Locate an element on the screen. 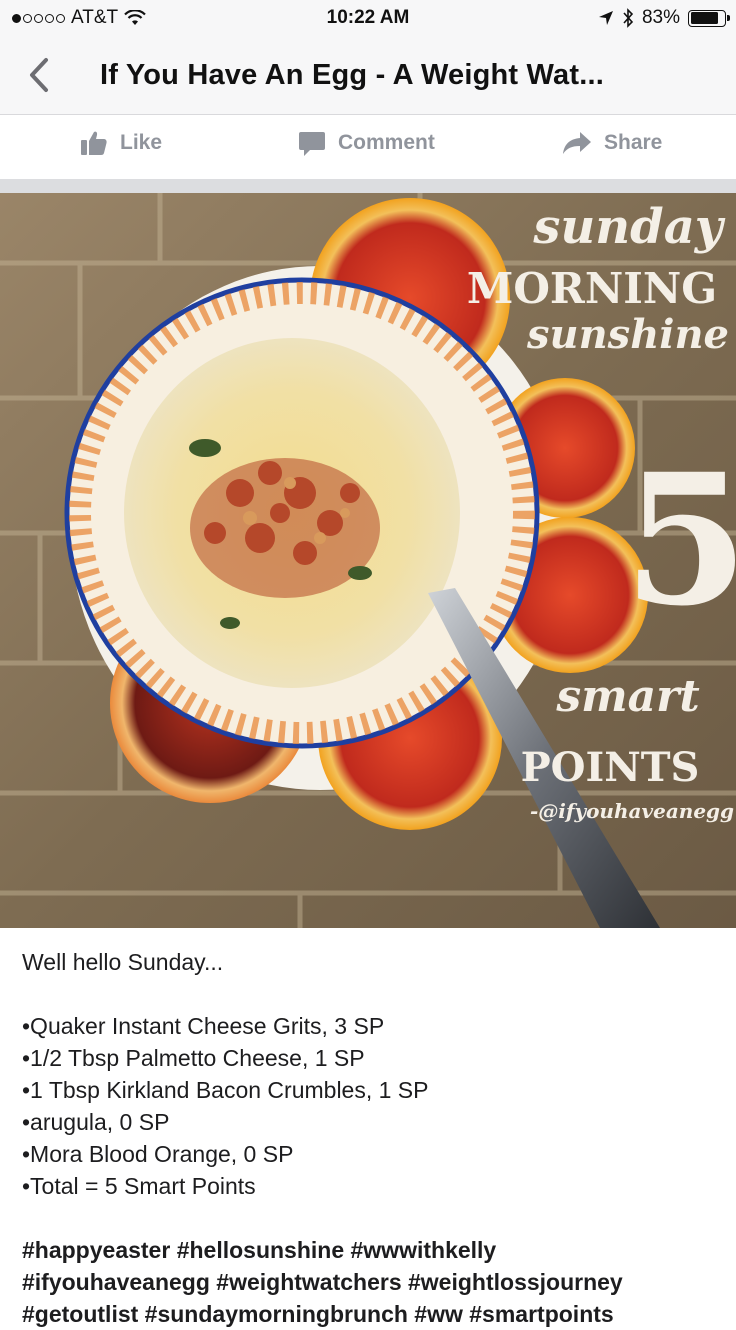  battery-icon is located at coordinates (709, 18).